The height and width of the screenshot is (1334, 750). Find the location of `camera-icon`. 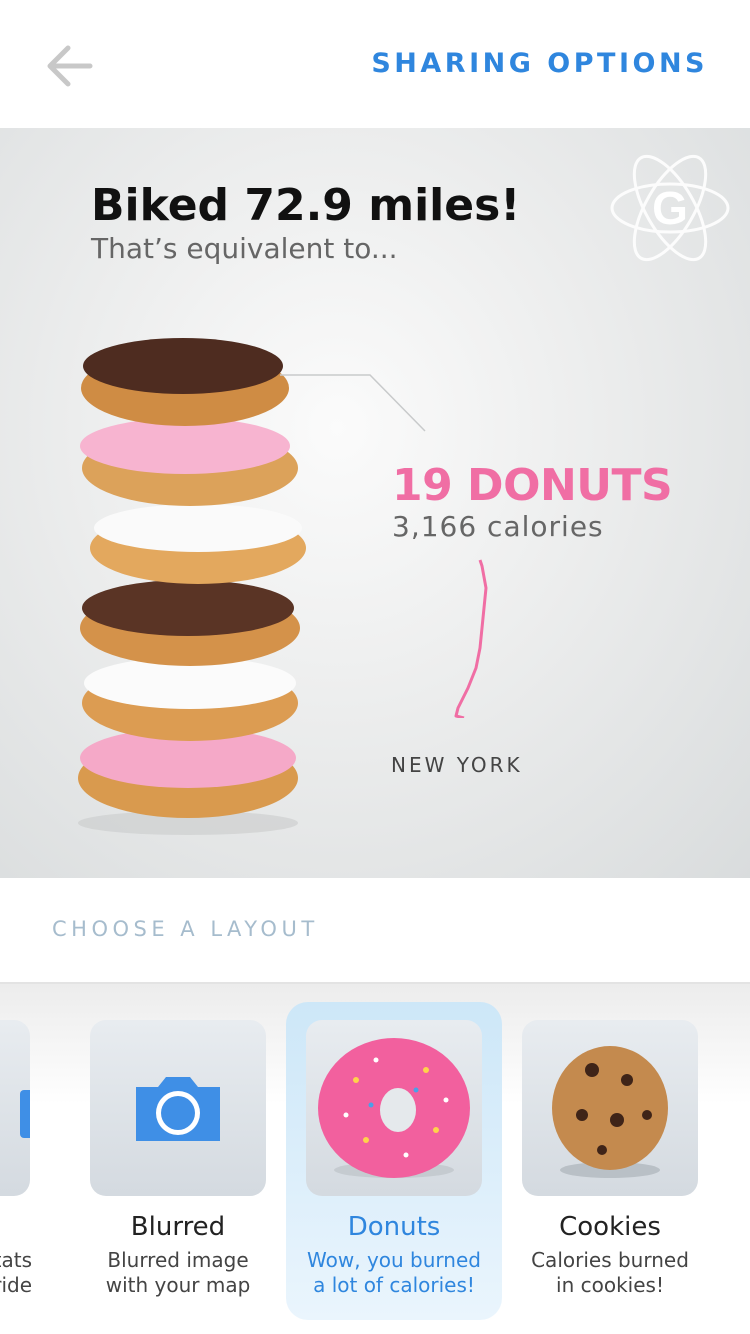

camera-icon is located at coordinates (178, 1109).